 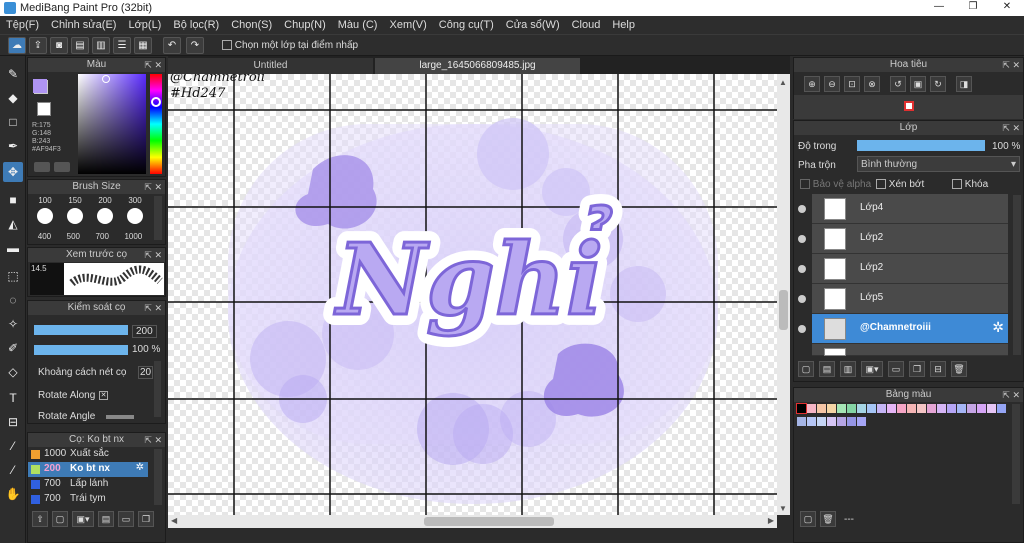 I want to click on secondary-color-swatch, so click(x=44, y=109).